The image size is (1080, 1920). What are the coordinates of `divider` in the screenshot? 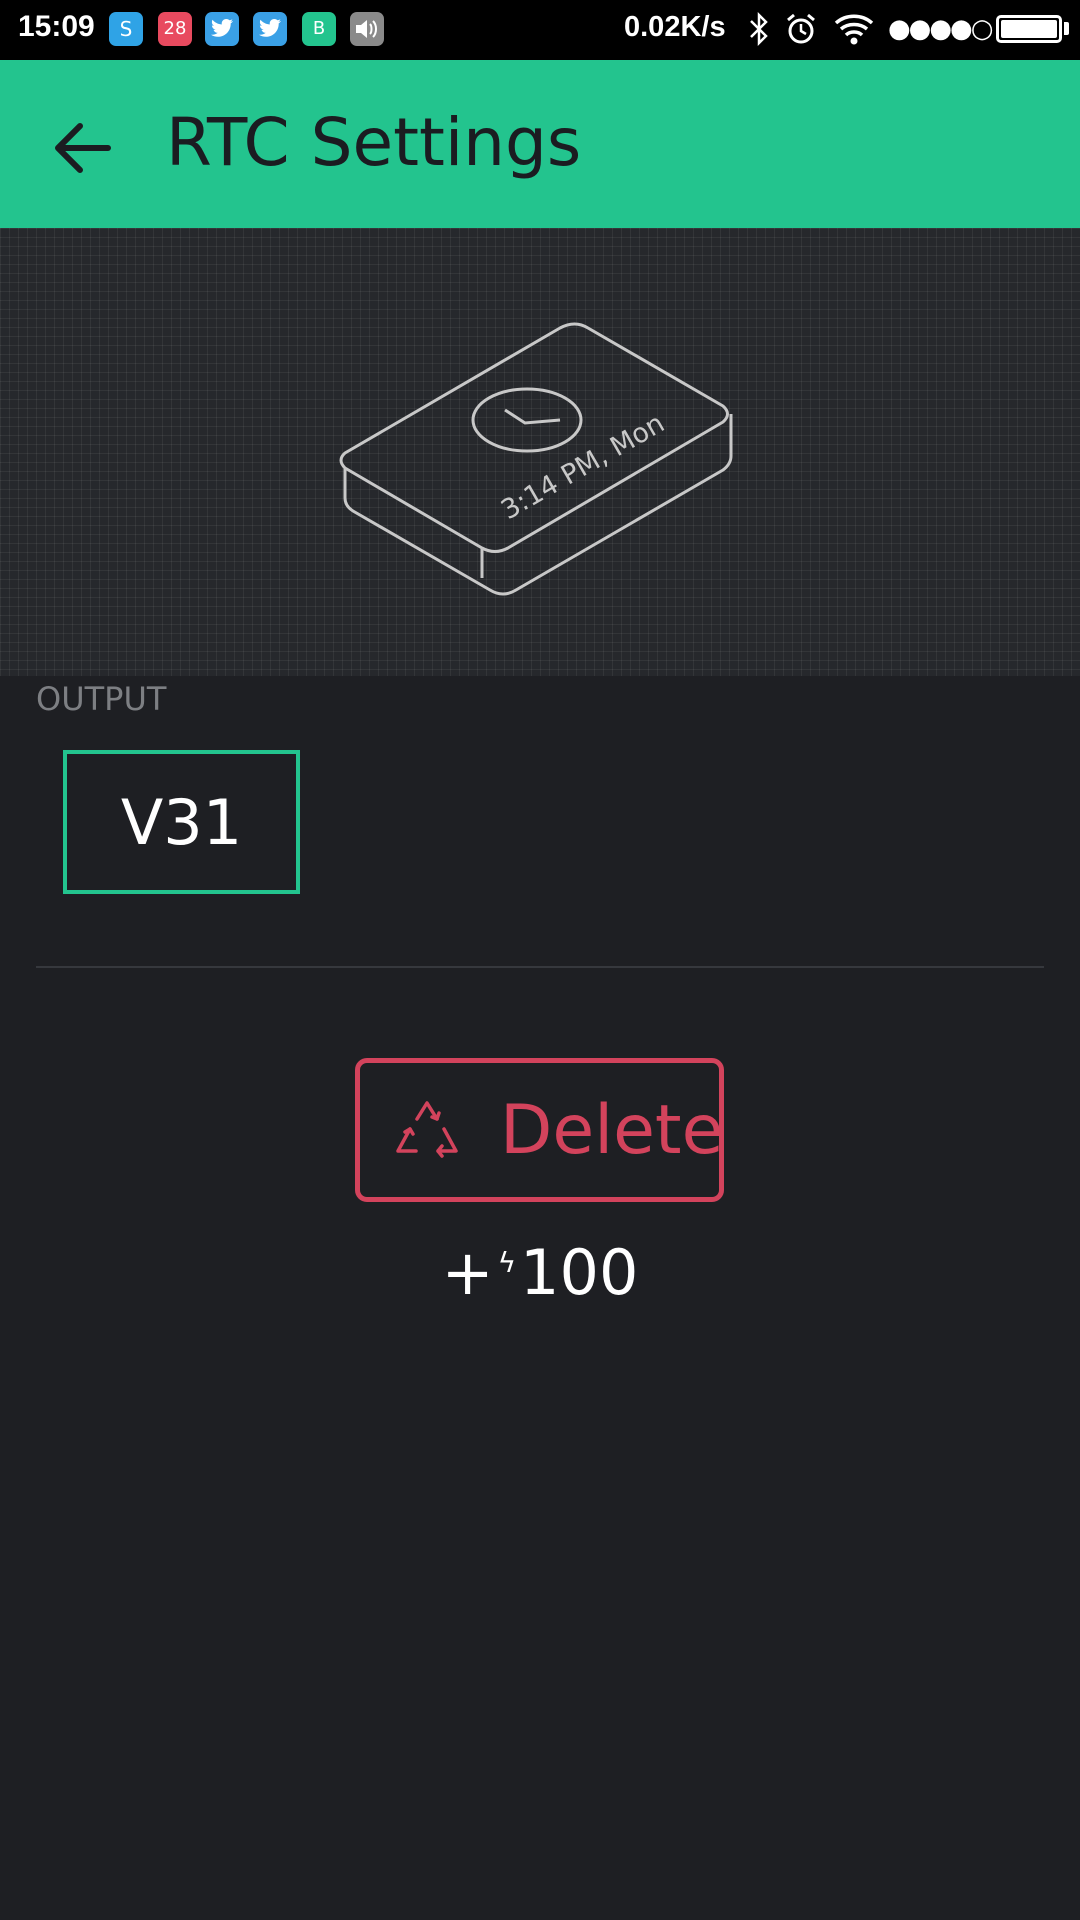 It's located at (540, 967).